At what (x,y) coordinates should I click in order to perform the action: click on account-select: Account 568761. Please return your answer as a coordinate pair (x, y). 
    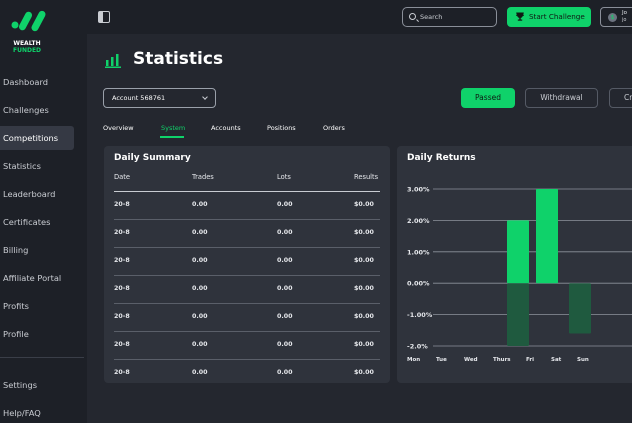
    Looking at the image, I should click on (159, 98).